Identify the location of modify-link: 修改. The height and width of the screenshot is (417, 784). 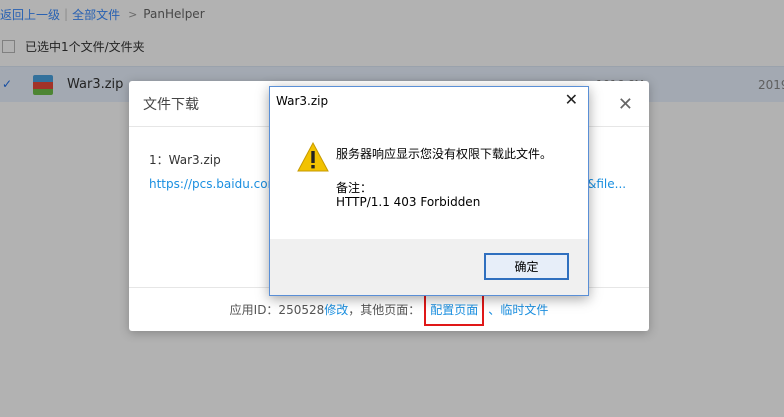
(336, 309).